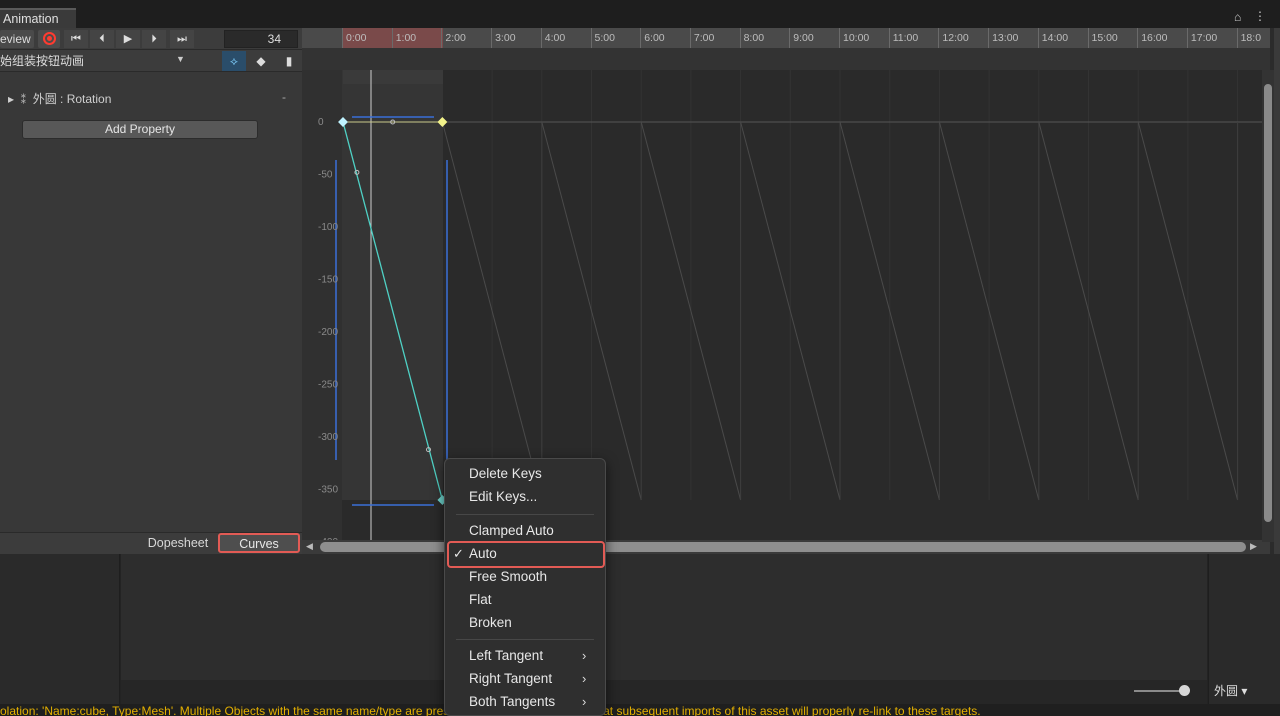  Describe the element at coordinates (903, 38) in the screenshot. I see `timeline-tick: 11:00` at that location.